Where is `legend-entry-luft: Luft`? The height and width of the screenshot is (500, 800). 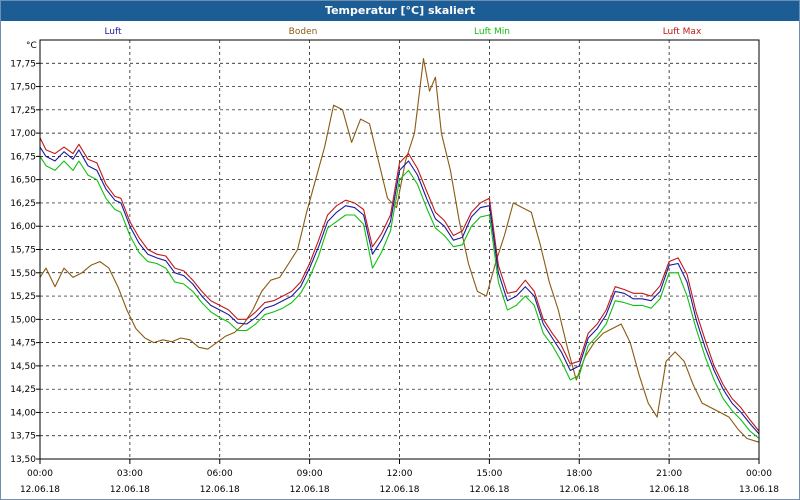
legend-entry-luft: Luft is located at coordinates (113, 32).